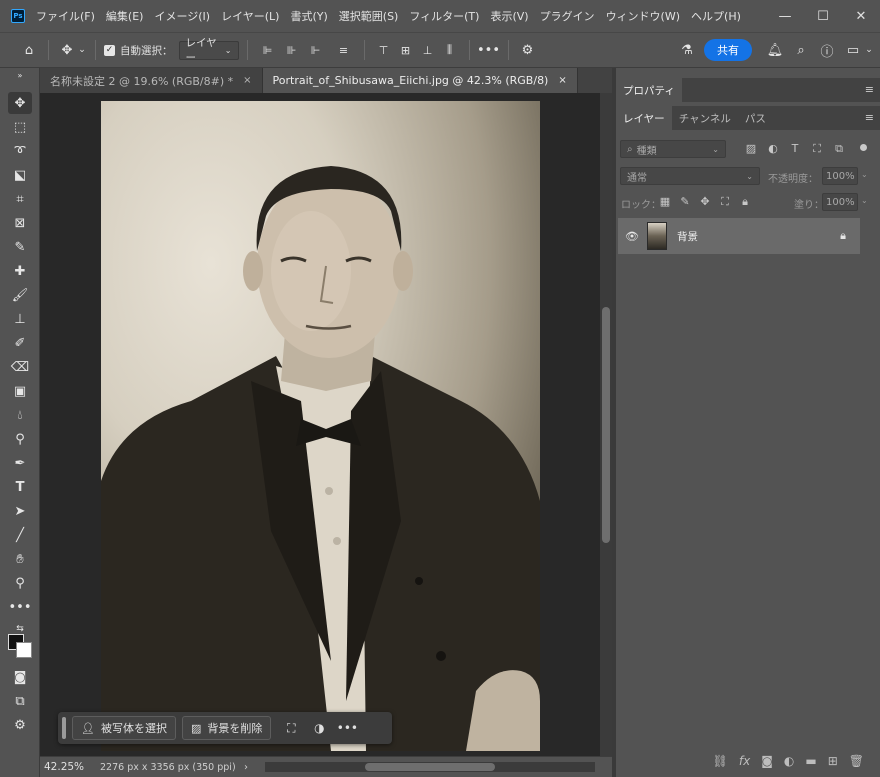  What do you see at coordinates (773, 148) in the screenshot?
I see `filter-adjustment-icon: ◐` at bounding box center [773, 148].